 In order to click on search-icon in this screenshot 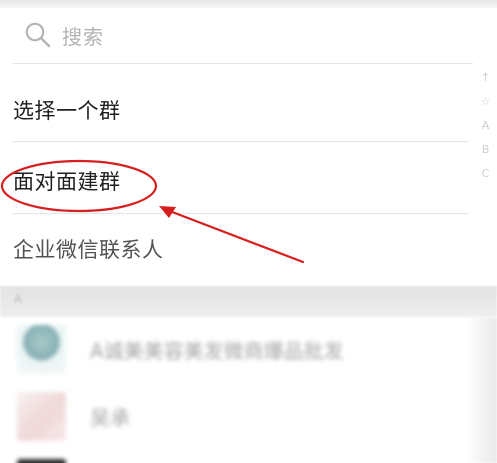, I will do `click(38, 35)`.